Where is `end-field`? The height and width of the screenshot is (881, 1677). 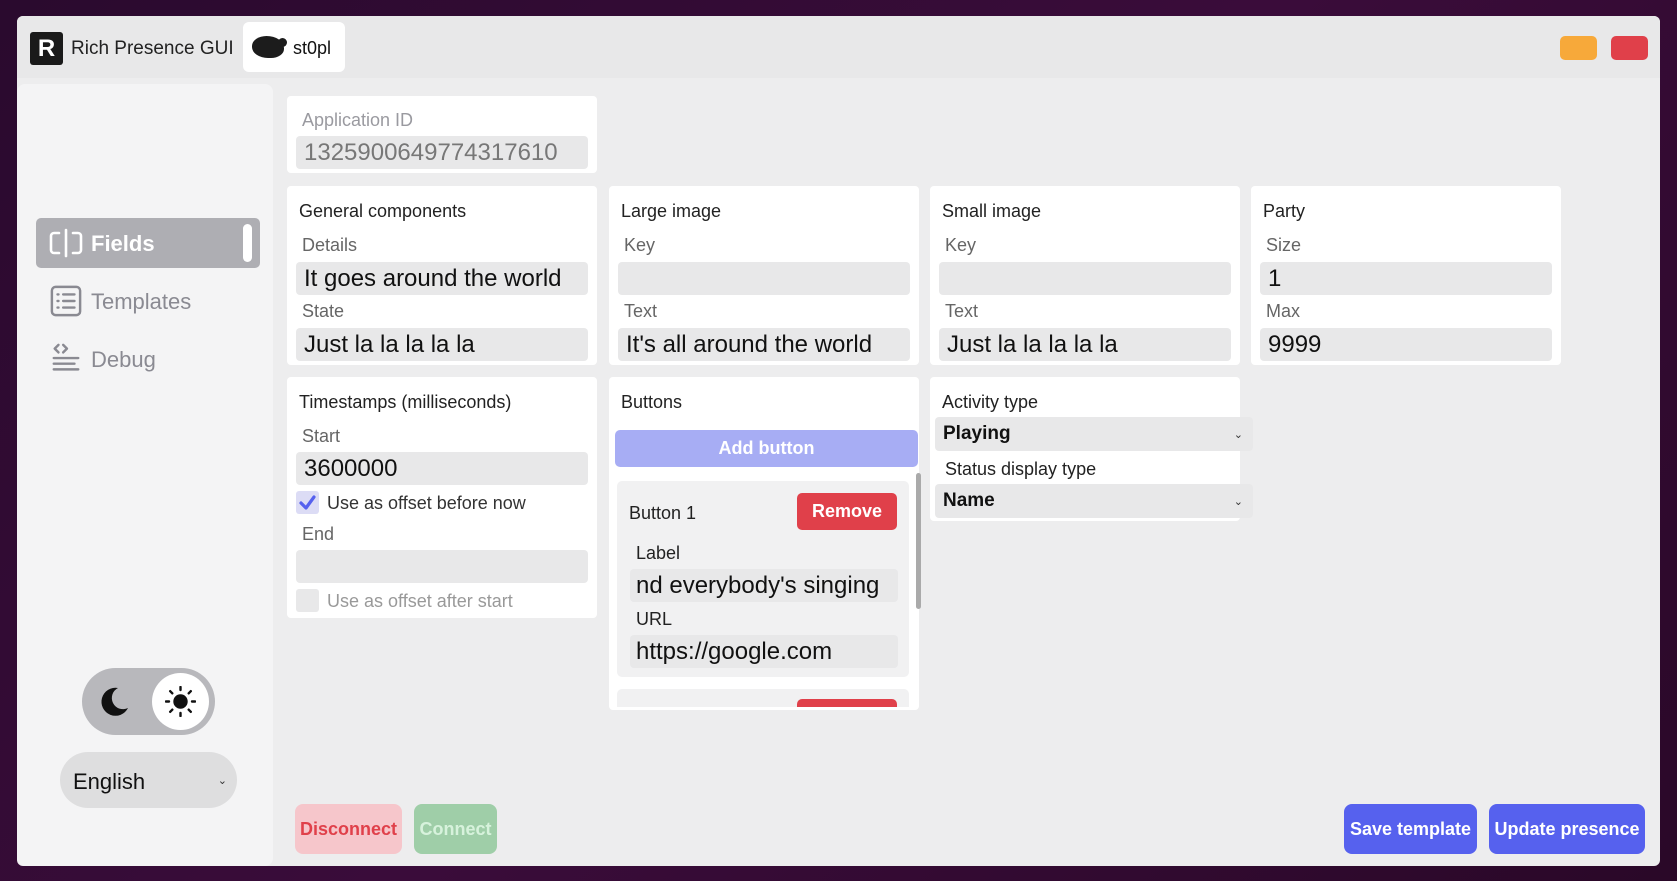 end-field is located at coordinates (442, 566).